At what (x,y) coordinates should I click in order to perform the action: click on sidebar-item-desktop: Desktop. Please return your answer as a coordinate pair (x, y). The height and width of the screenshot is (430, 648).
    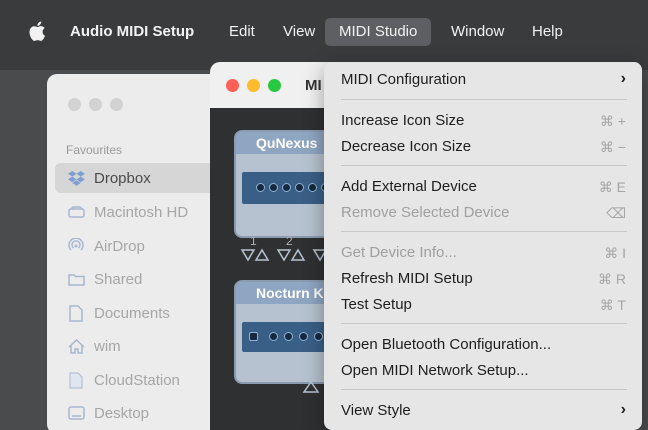
    Looking at the image, I should click on (108, 413).